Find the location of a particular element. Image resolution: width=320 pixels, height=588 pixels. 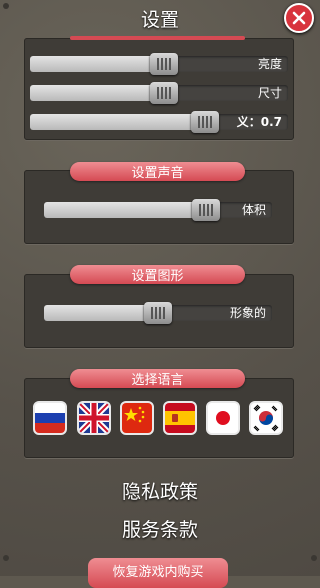

graphics-slider: 形象的 is located at coordinates (158, 313).